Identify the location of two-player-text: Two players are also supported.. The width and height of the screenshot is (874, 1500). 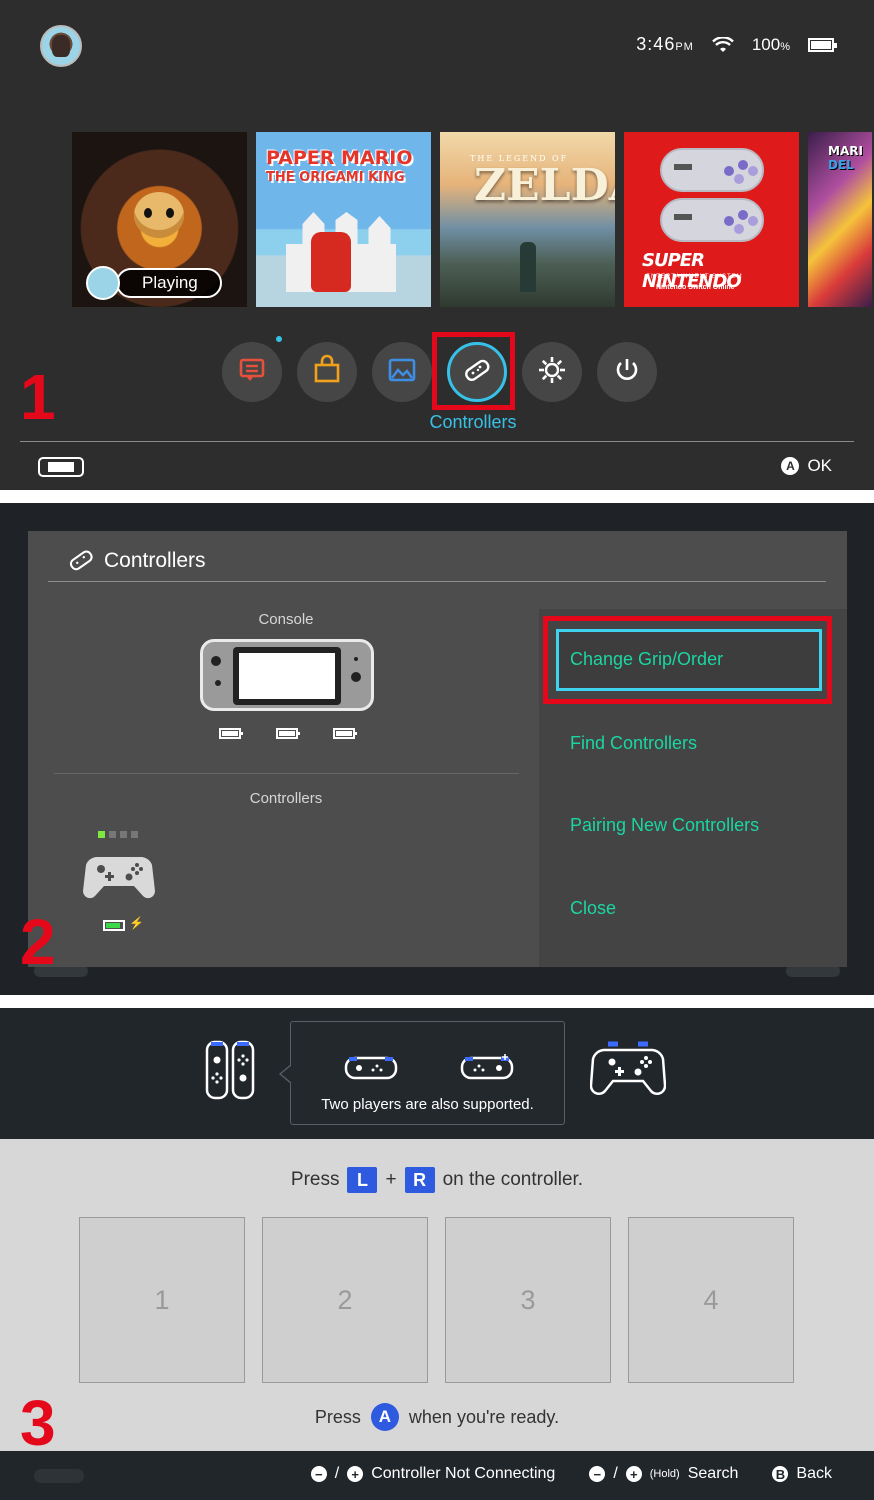
(427, 1104).